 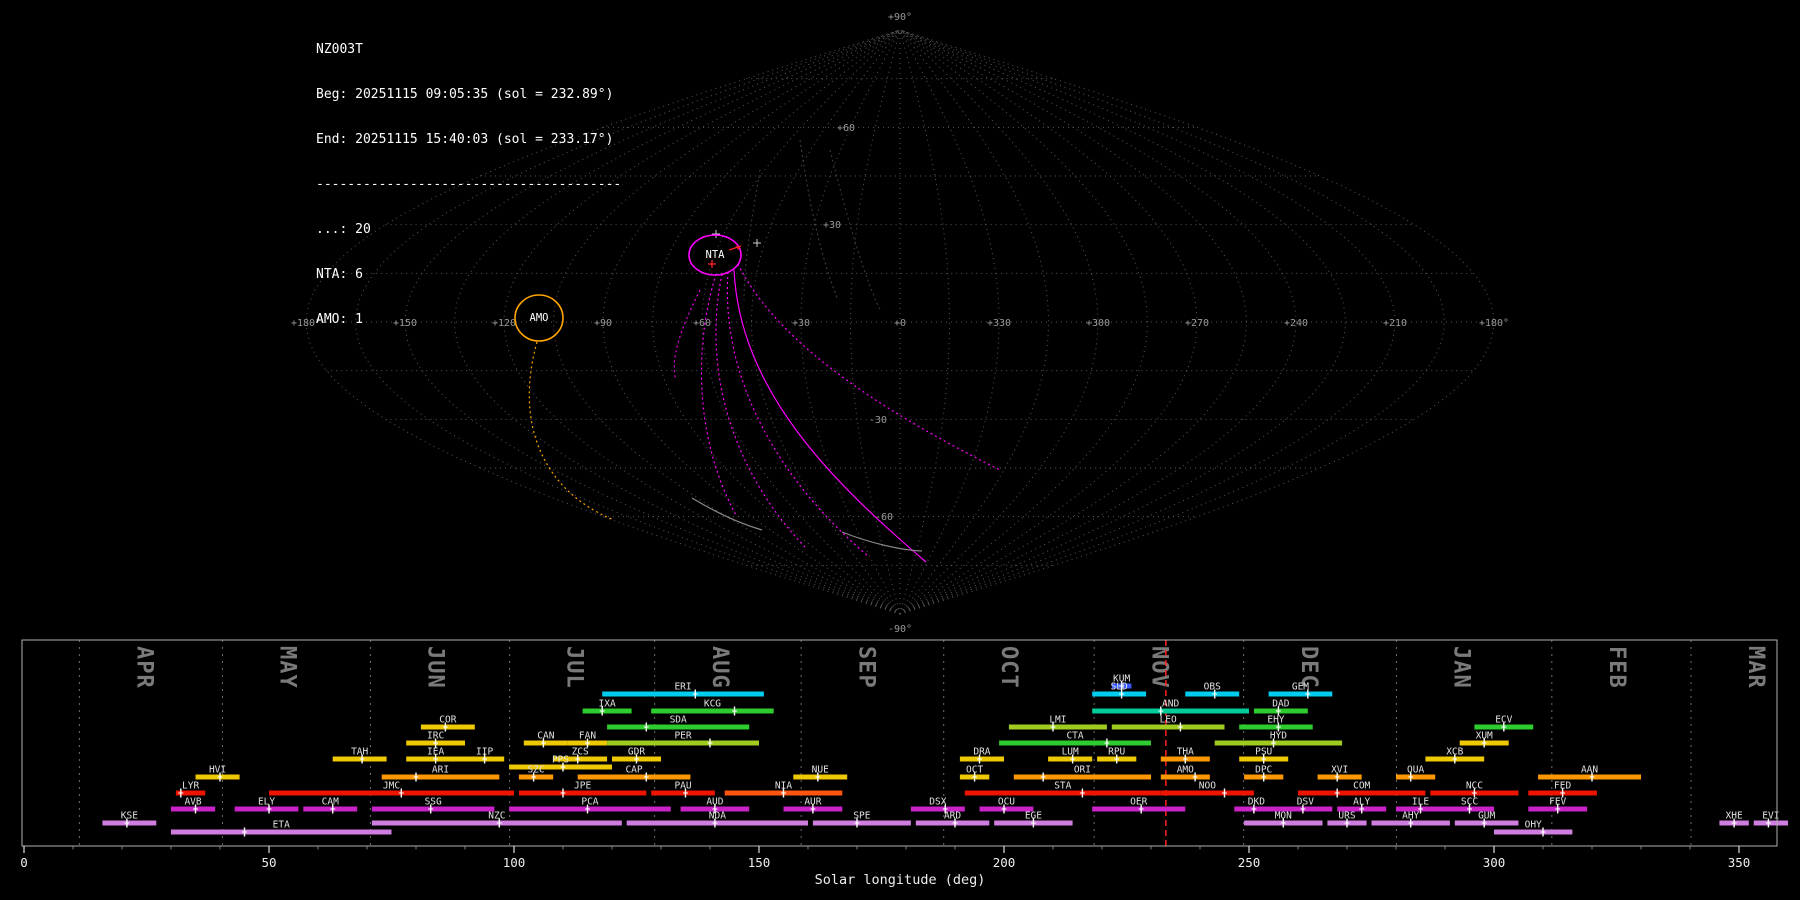 I want to click on month-label: NOV, so click(x=1158, y=667).